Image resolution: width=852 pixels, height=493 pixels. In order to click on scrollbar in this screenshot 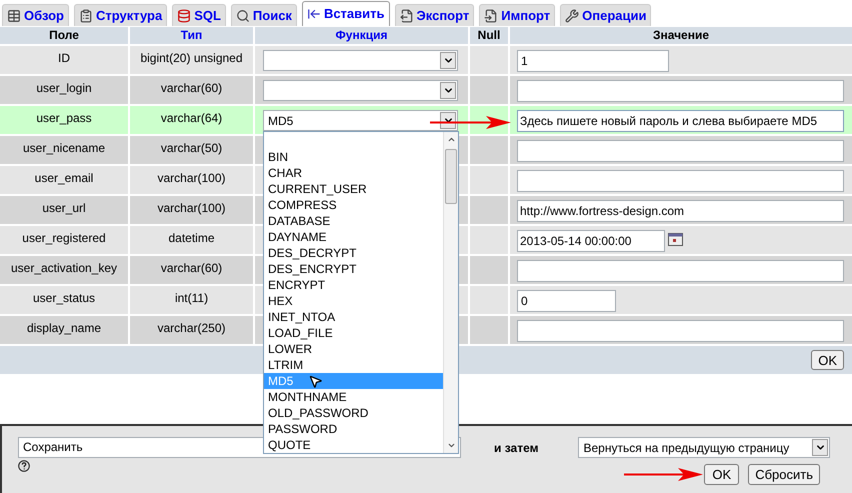, I will do `click(450, 292)`.